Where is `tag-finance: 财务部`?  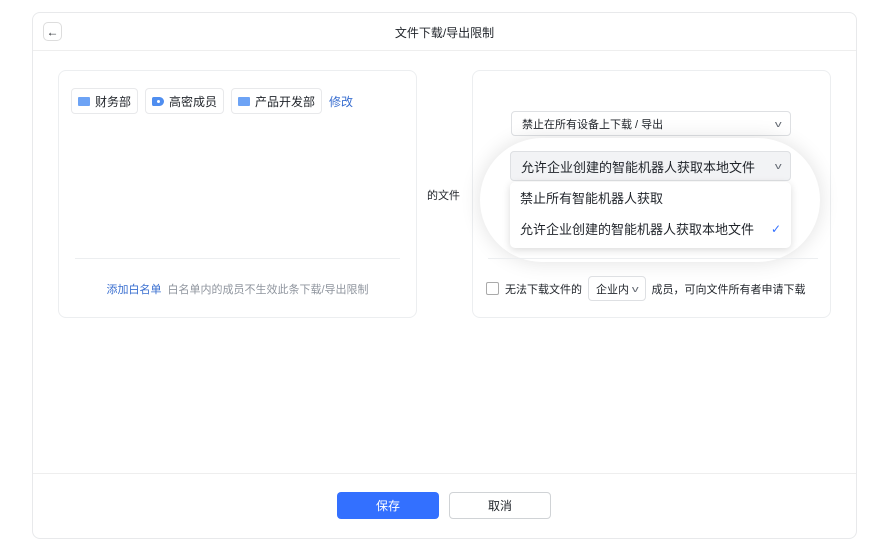
tag-finance: 财务部 is located at coordinates (105, 101).